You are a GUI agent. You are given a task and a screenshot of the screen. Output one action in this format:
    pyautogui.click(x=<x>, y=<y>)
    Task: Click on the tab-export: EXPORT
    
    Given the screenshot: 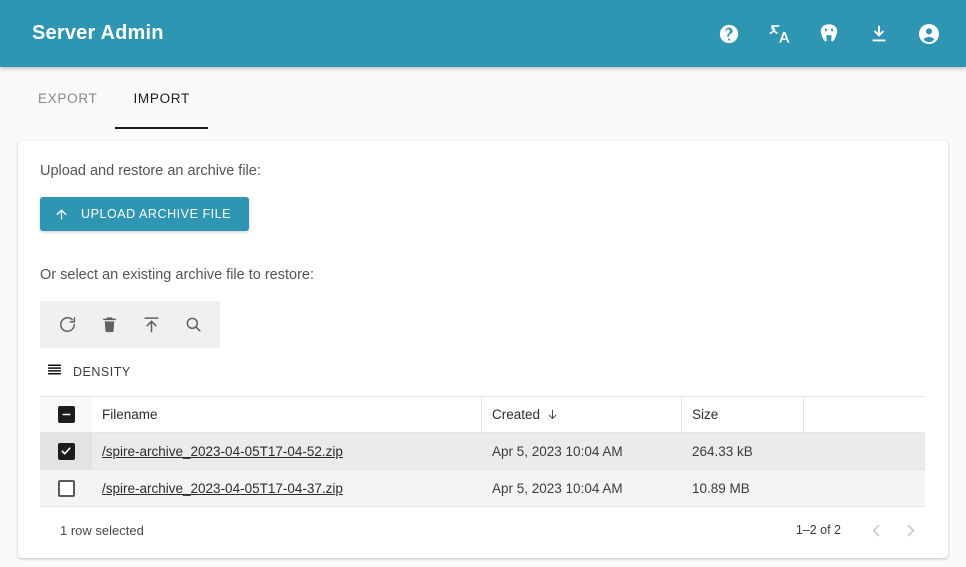 What is the action you would take?
    pyautogui.click(x=67, y=98)
    